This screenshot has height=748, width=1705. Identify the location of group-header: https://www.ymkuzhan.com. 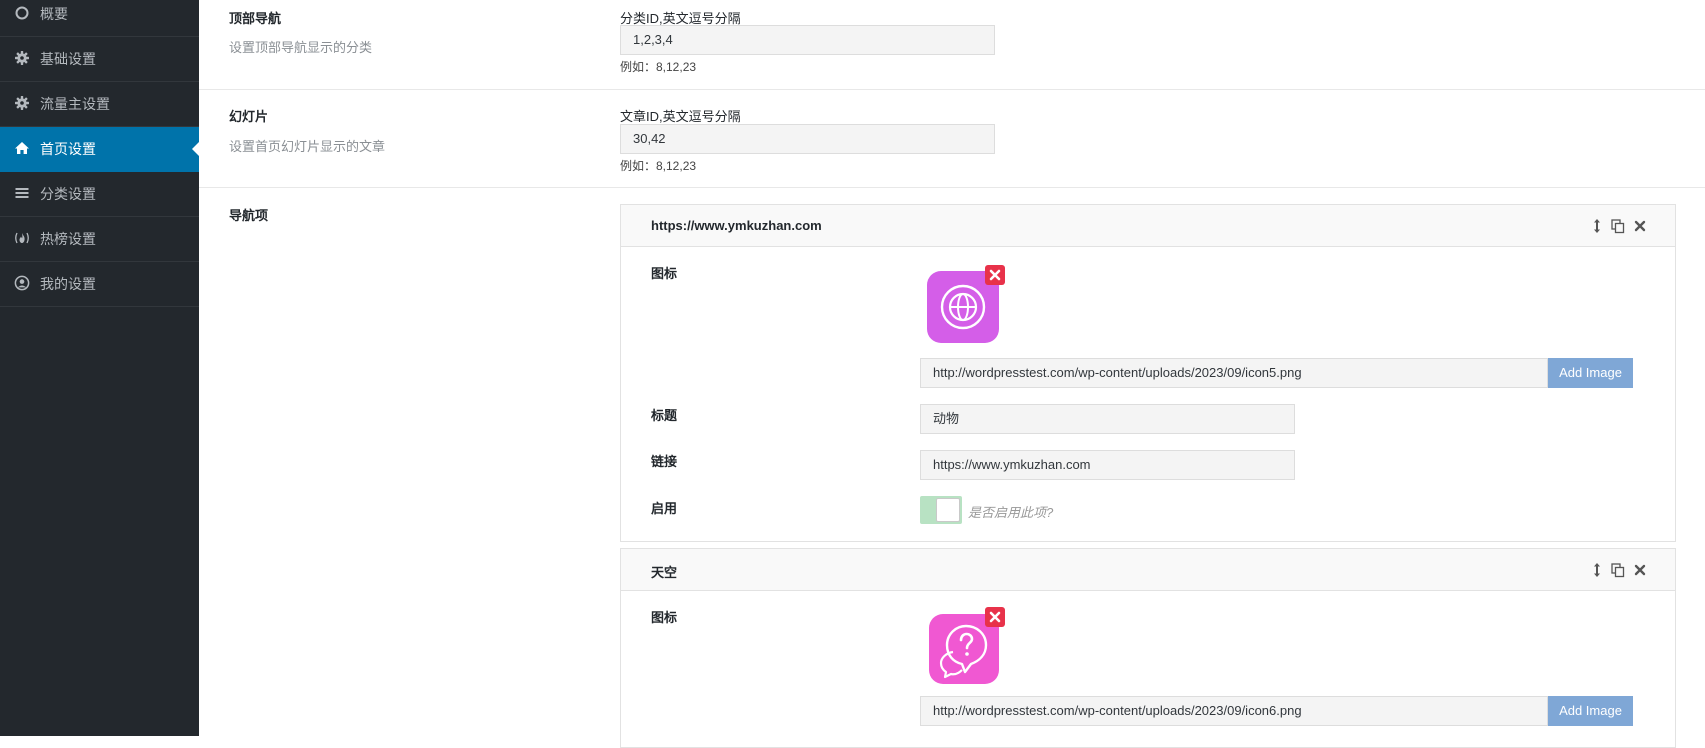
(1148, 226).